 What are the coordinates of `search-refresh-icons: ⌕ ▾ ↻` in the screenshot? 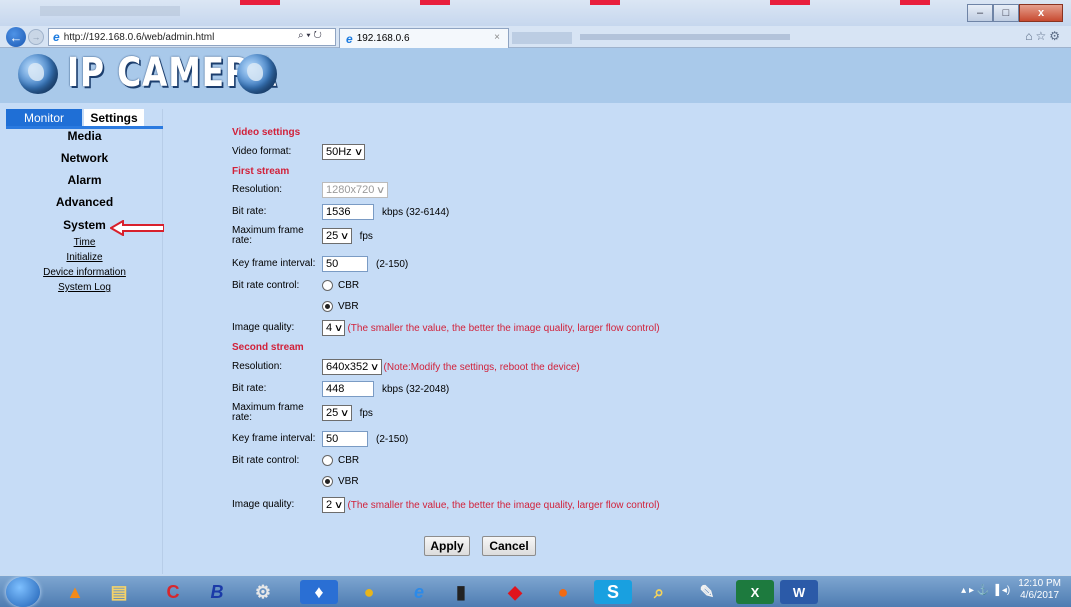 It's located at (310, 35).